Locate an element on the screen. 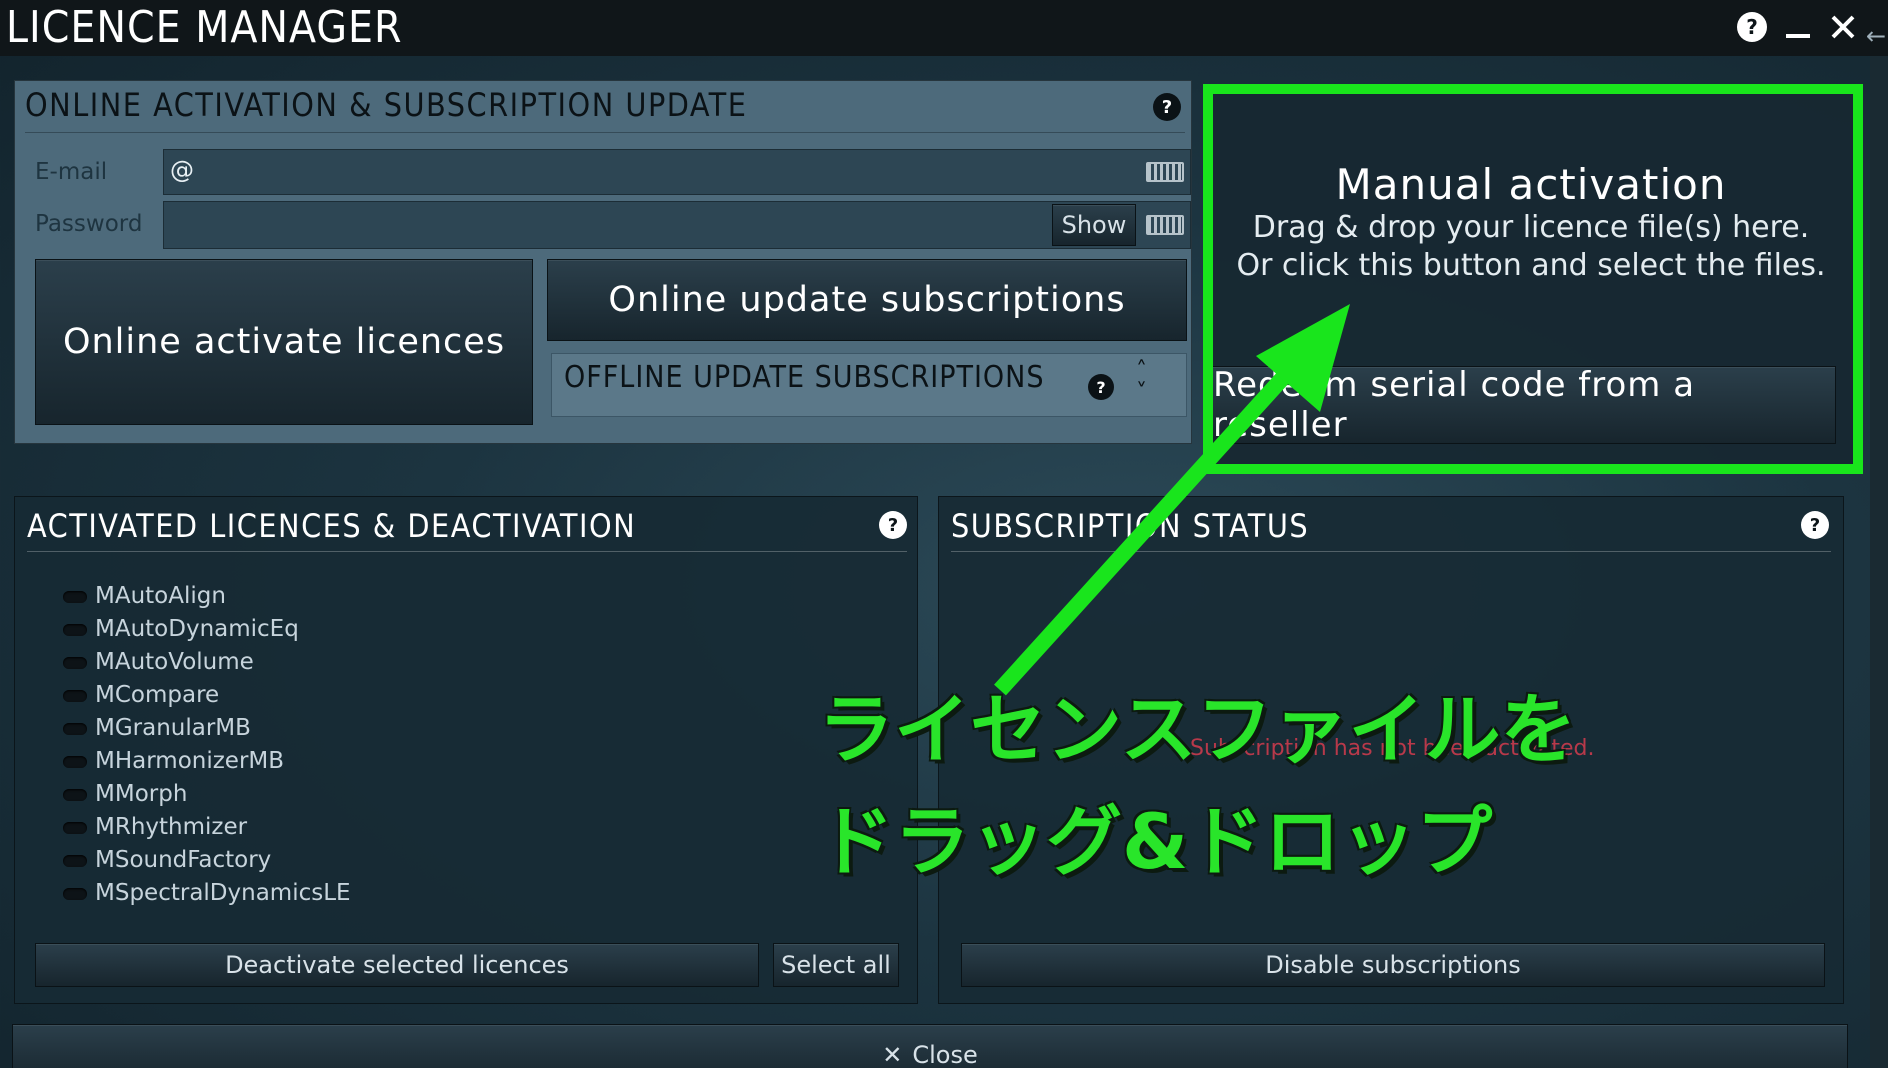 Image resolution: width=1888 pixels, height=1068 pixels. annotation-line1: ライセンスファイルを is located at coordinates (1197, 729).